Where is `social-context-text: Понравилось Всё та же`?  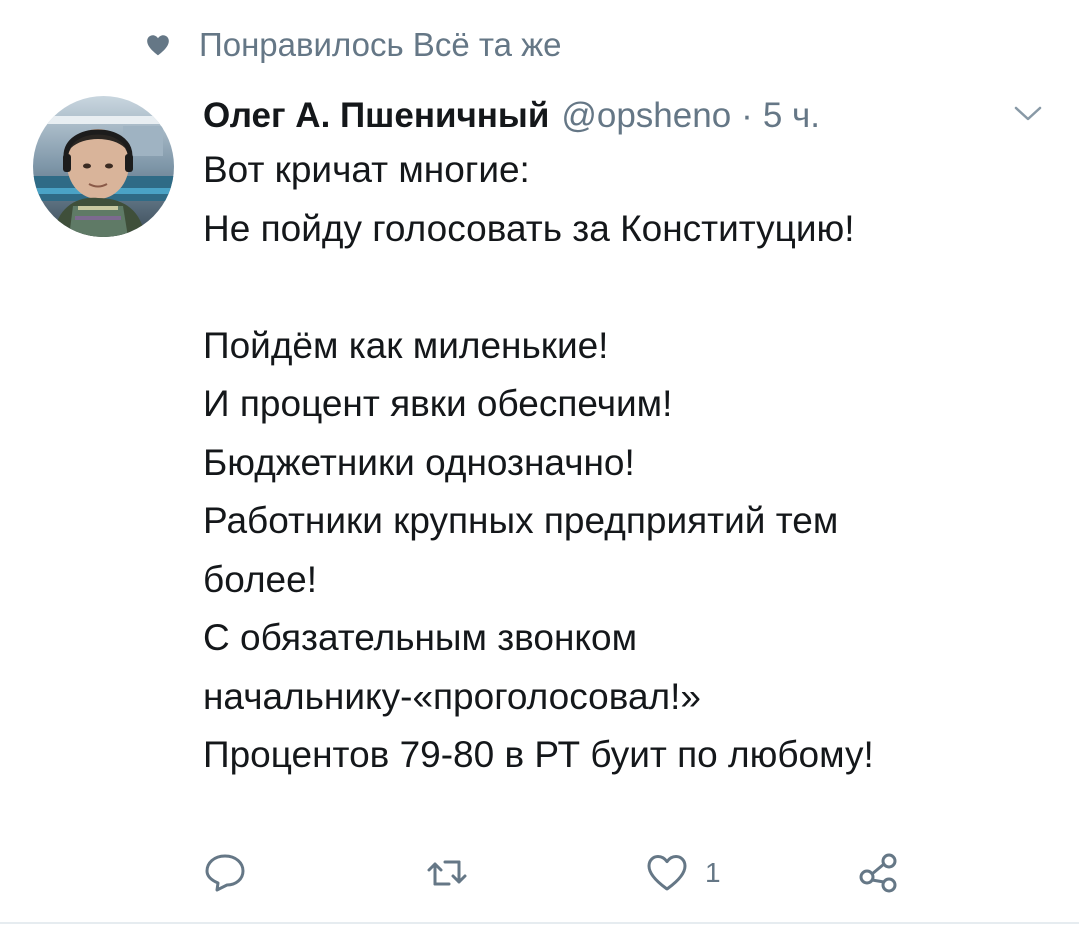
social-context-text: Понравилось Всё та же is located at coordinates (380, 44).